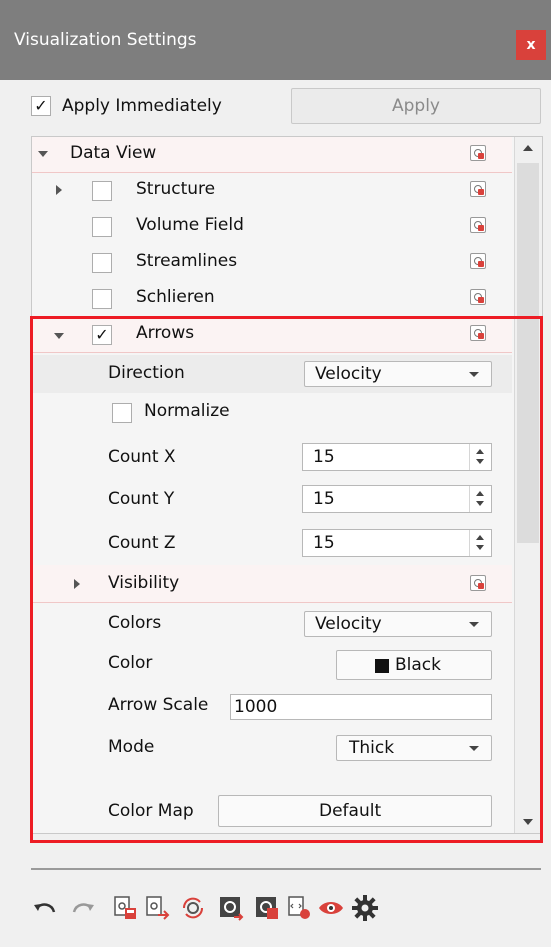  Describe the element at coordinates (324, 499) in the screenshot. I see `count-y-value: 15` at that location.